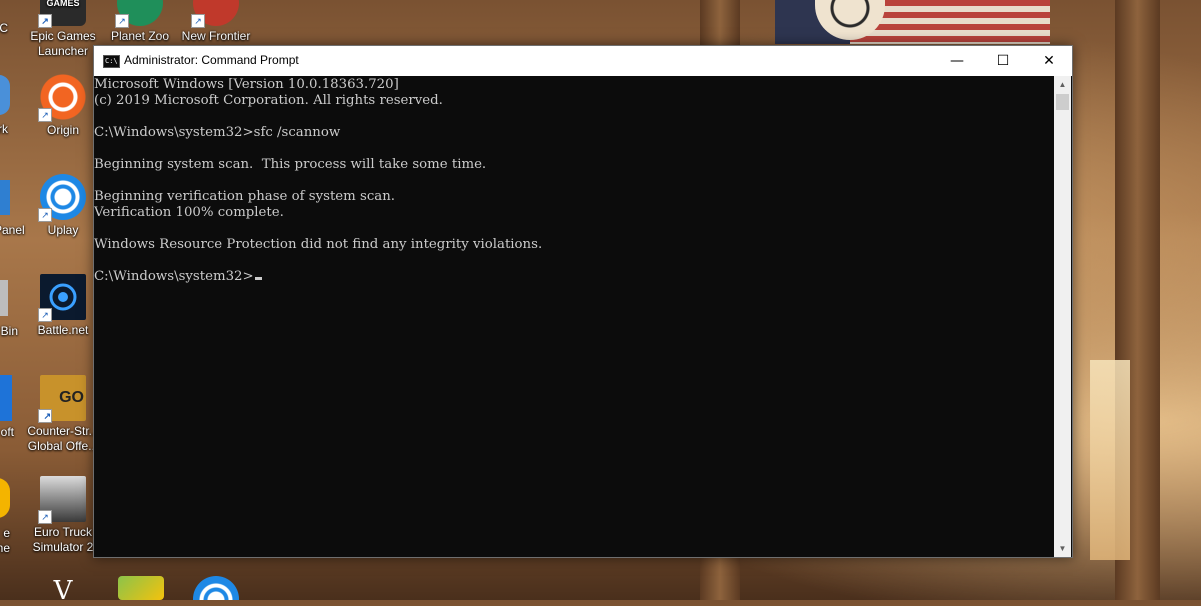 This screenshot has height=606, width=1201. I want to click on desktop-icon-origin: ↗ Origin, so click(63, 106).